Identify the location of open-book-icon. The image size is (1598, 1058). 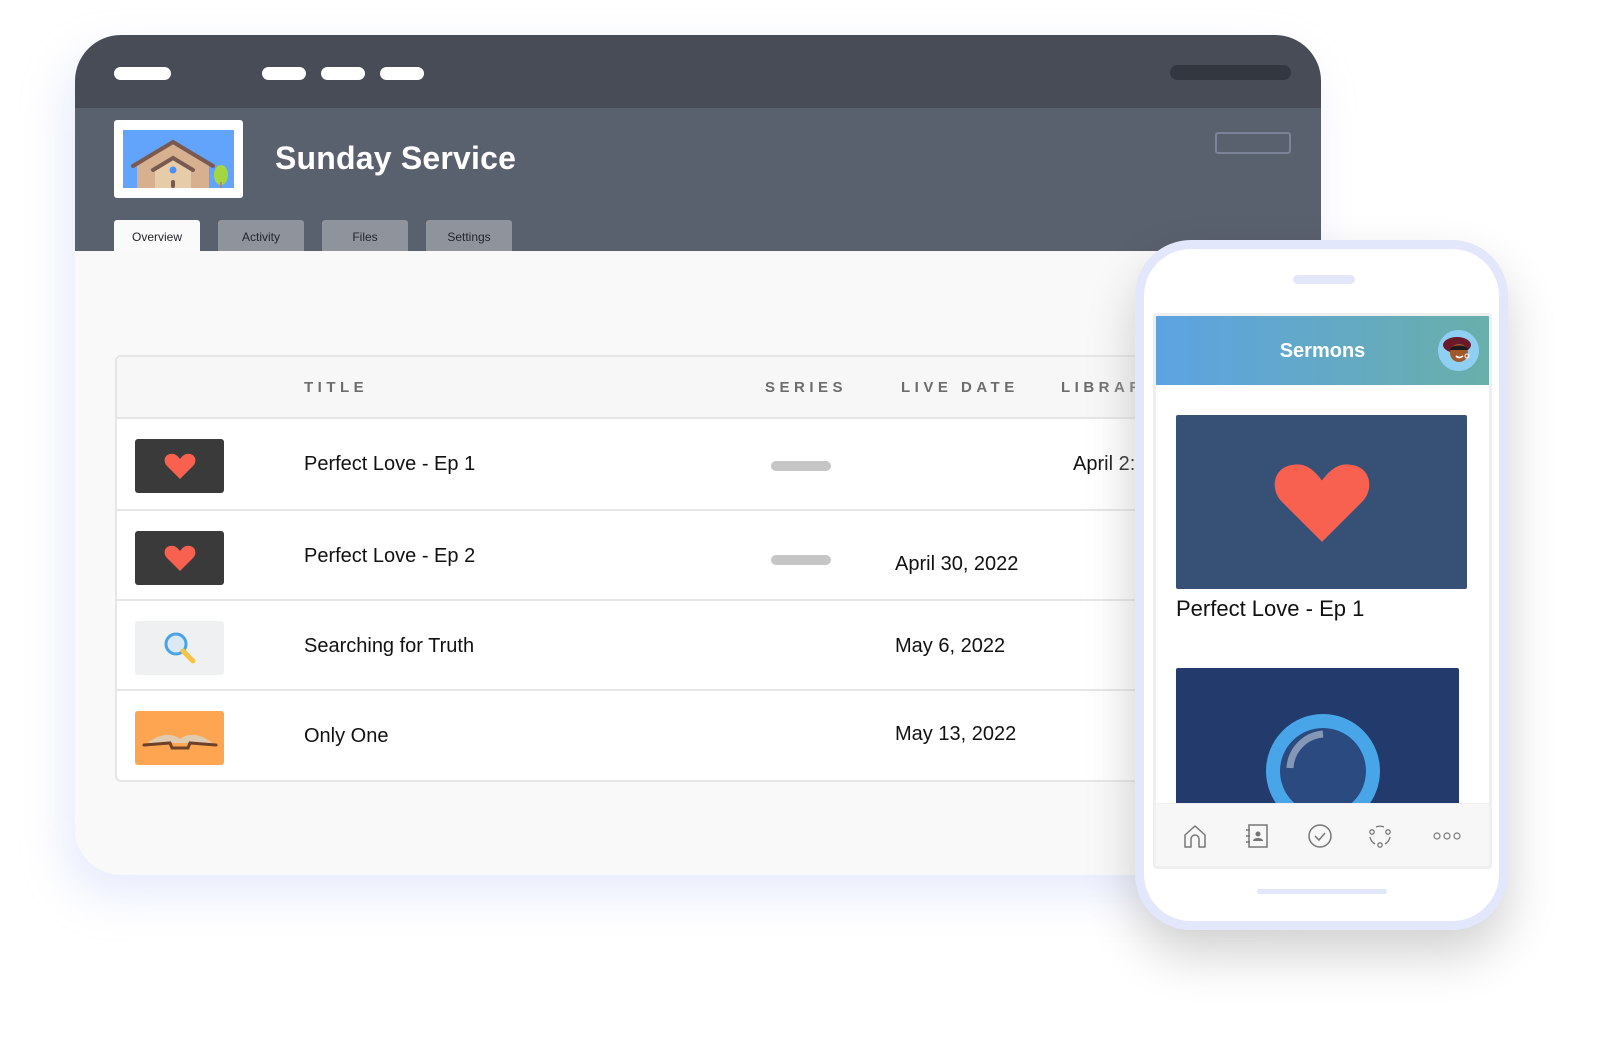
(179, 742).